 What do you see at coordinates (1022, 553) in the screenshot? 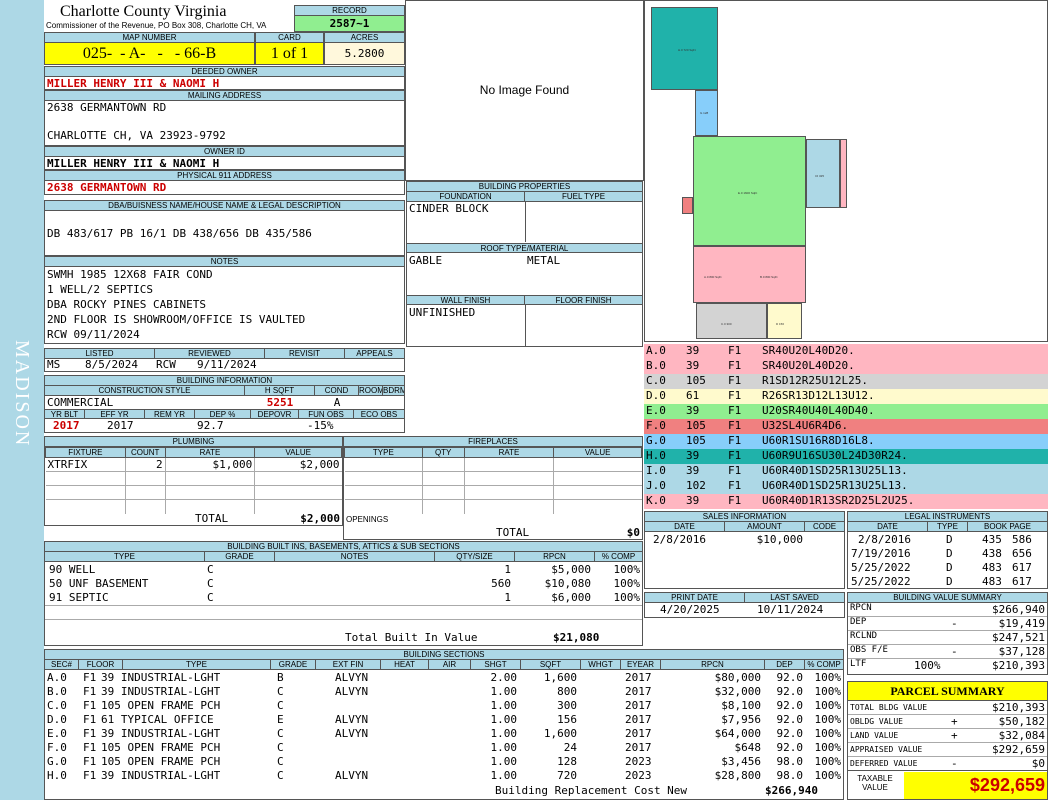
I see `legal-page: 656` at bounding box center [1022, 553].